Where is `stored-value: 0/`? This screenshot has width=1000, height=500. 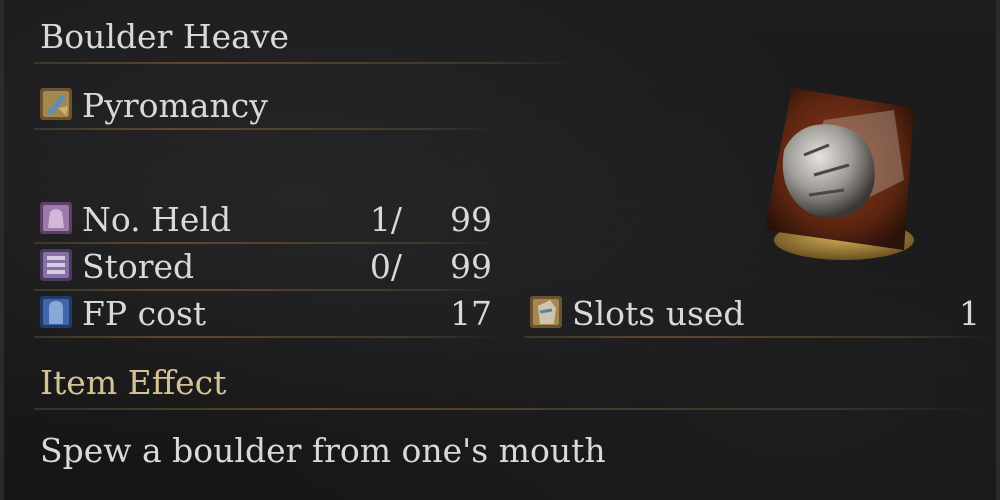
stored-value: 0/ is located at coordinates (385, 266).